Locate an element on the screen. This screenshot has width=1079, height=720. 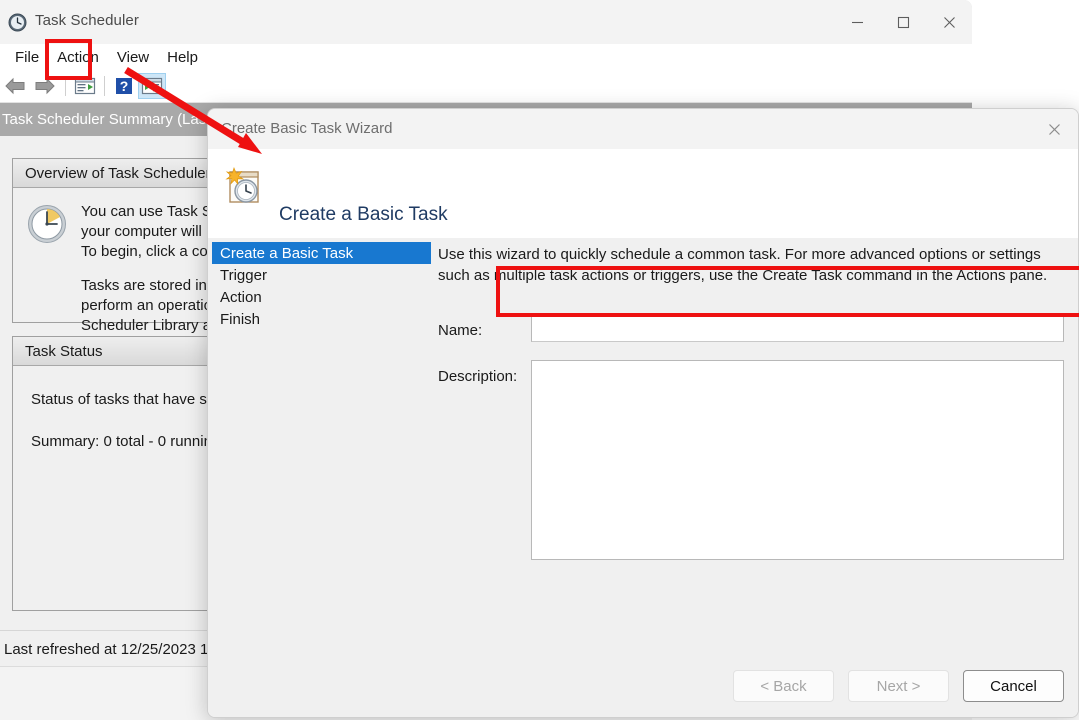
window-titlebar: Task Scheduler is located at coordinates (486, 22).